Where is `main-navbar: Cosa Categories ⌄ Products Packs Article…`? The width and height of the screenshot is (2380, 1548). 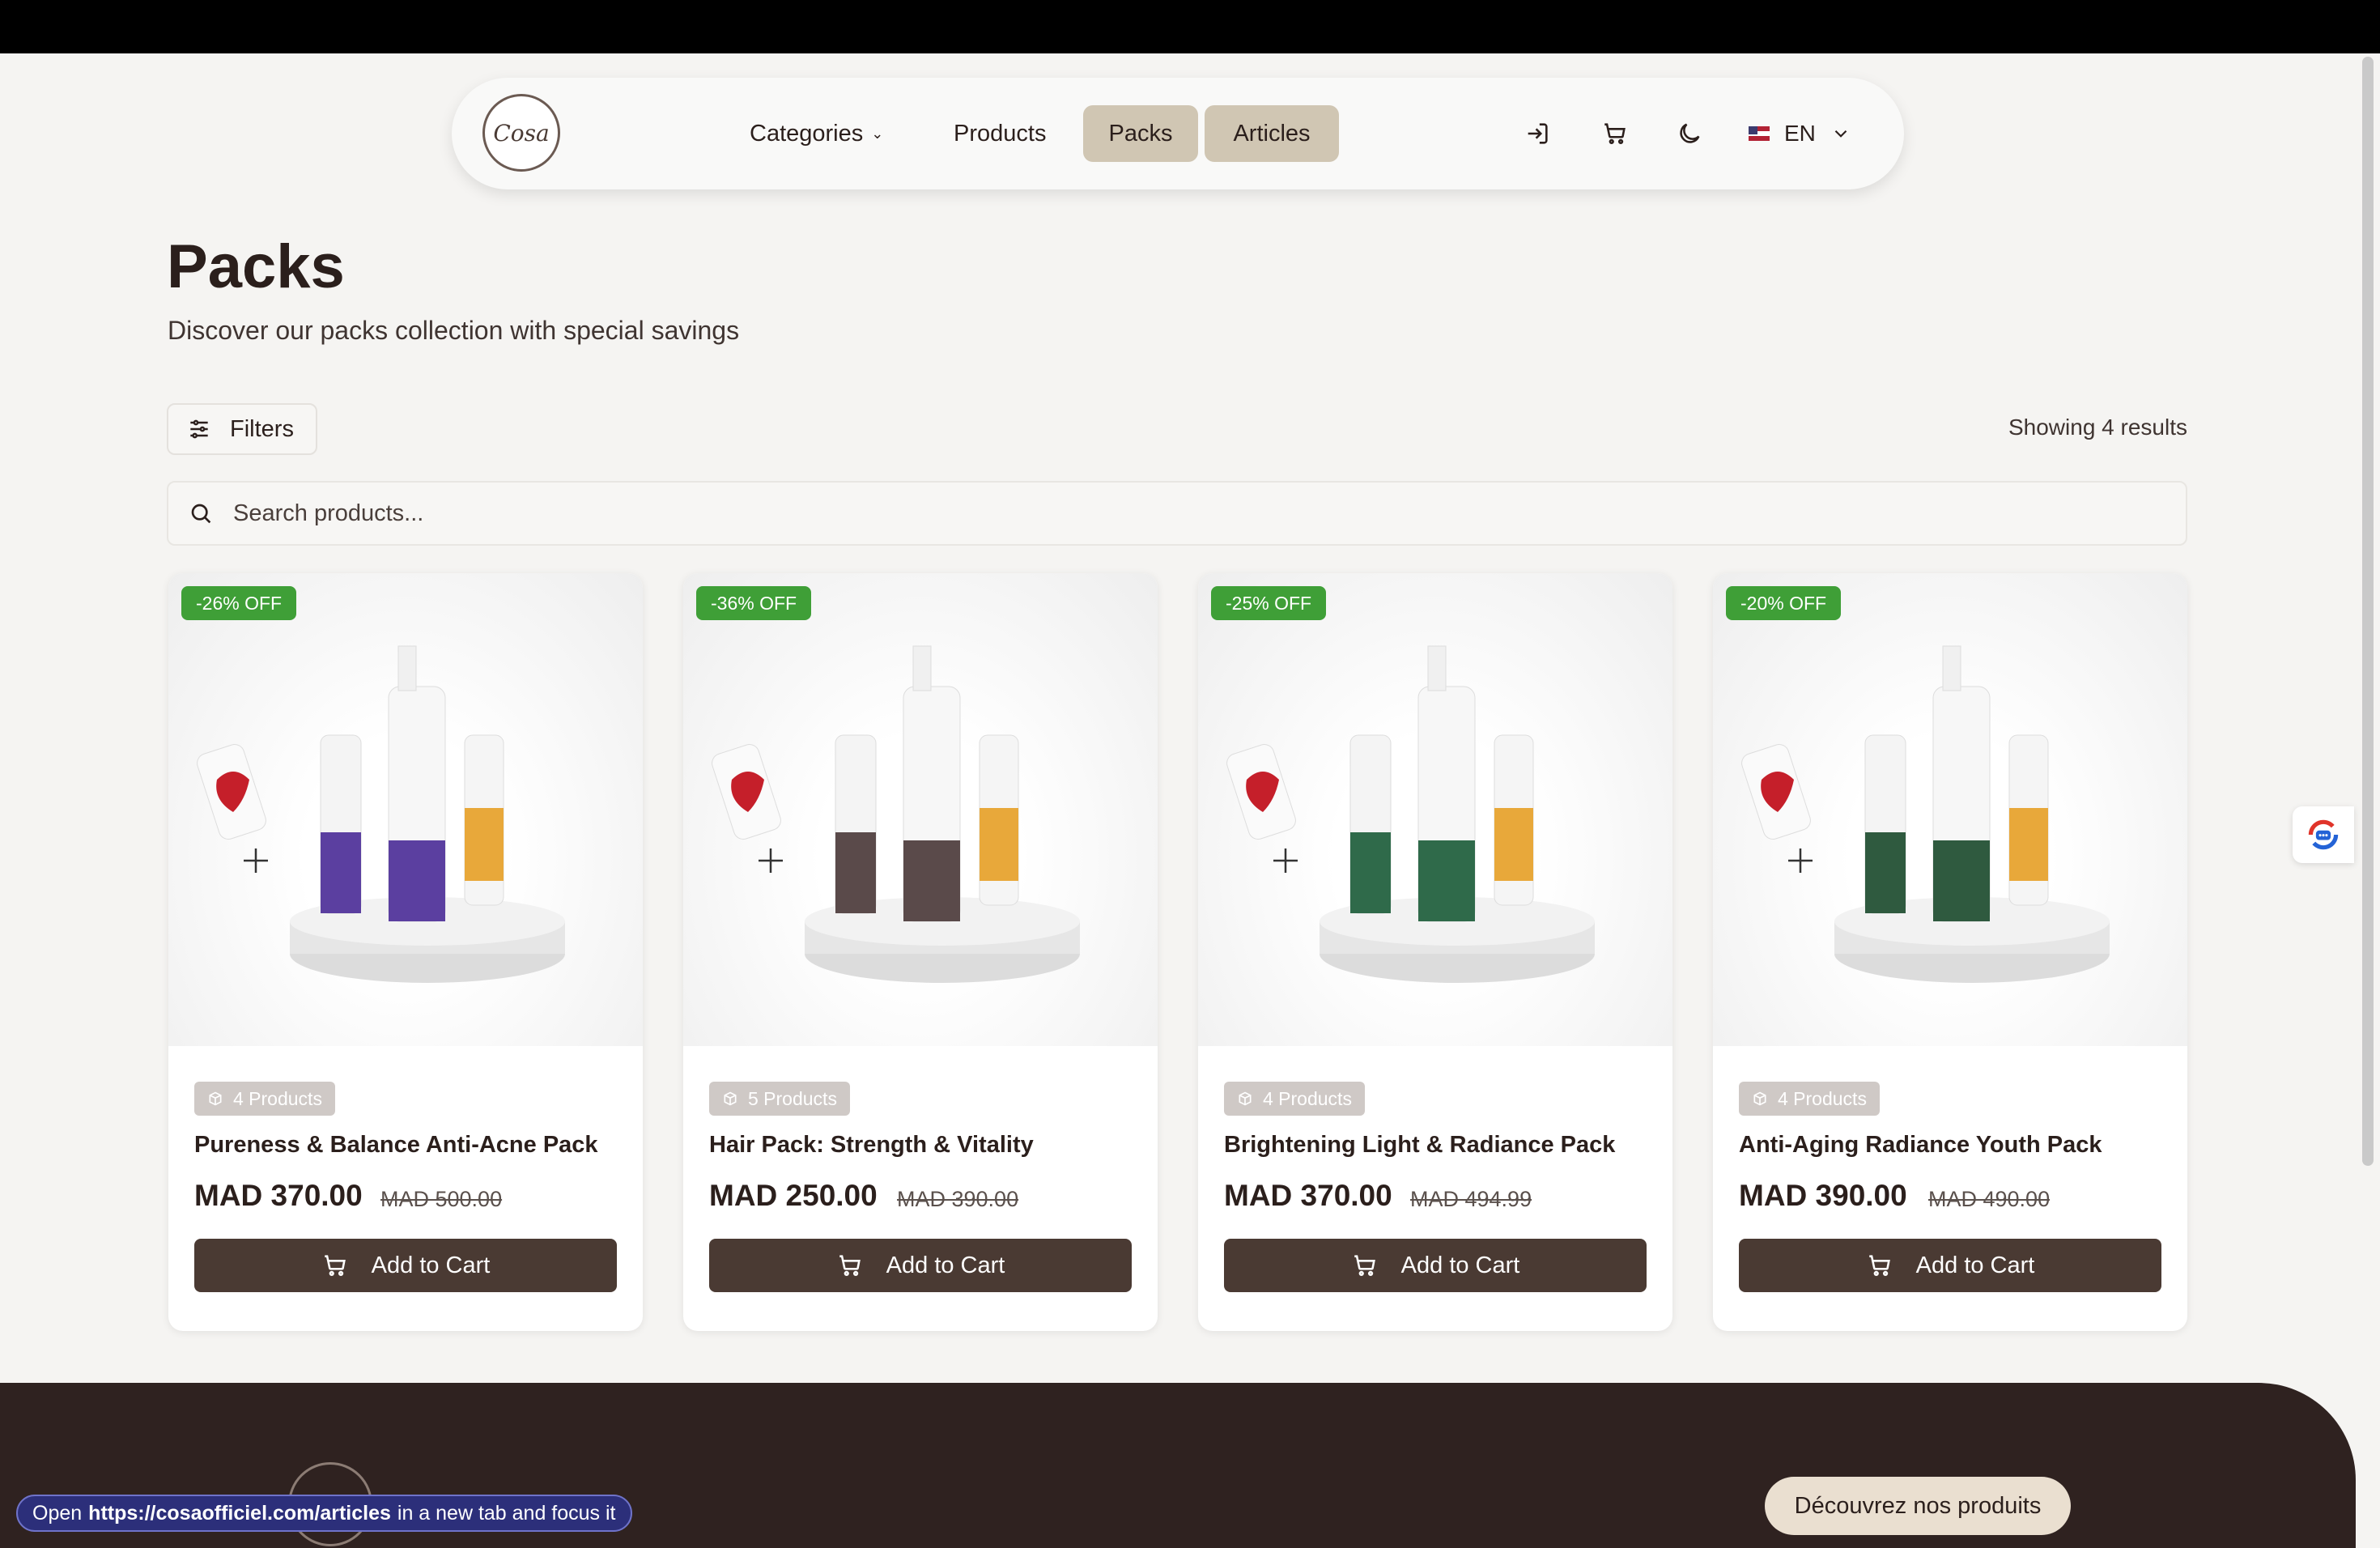 main-navbar: Cosa Categories ⌄ Products Packs Article… is located at coordinates (1178, 133).